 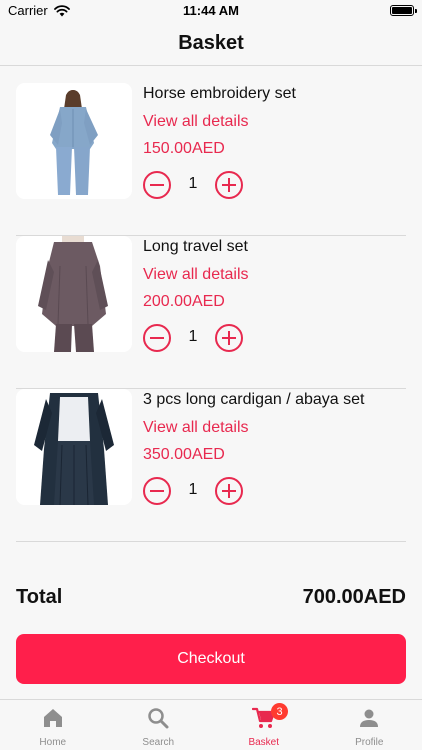 What do you see at coordinates (254, 399) in the screenshot?
I see `product-name: 3 pcs long cardigan / abaya set` at bounding box center [254, 399].